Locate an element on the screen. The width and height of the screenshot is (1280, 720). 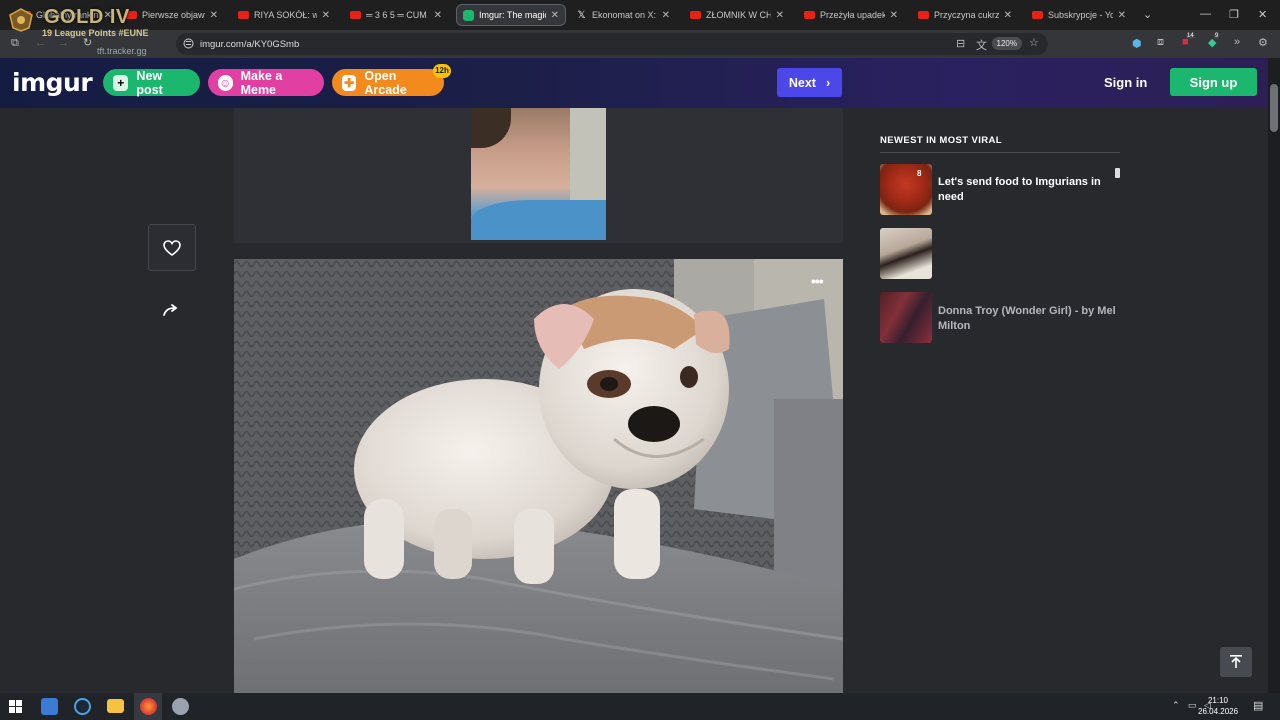
make-meme-button: ☺ Make a Meme is located at coordinates (266, 82).